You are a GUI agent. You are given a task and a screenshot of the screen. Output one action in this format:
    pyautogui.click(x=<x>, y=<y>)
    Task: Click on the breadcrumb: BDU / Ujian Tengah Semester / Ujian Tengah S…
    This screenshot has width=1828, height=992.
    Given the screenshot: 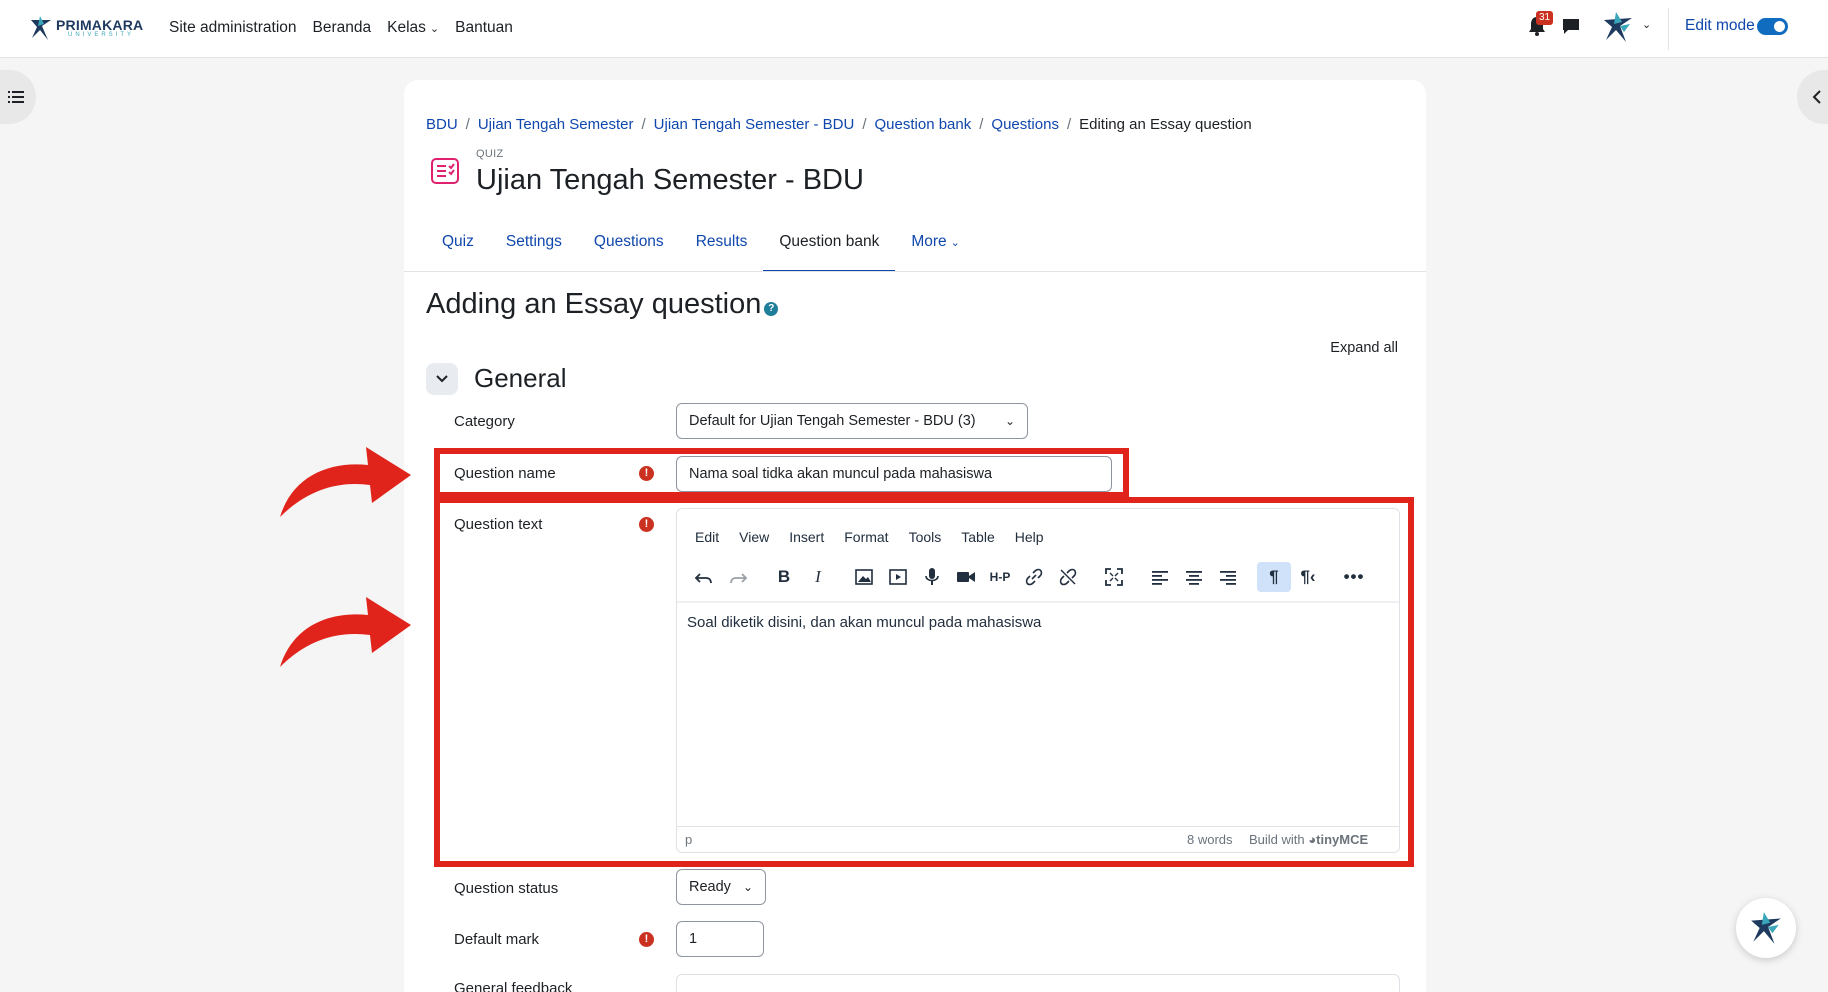 What is the action you would take?
    pyautogui.click(x=839, y=124)
    